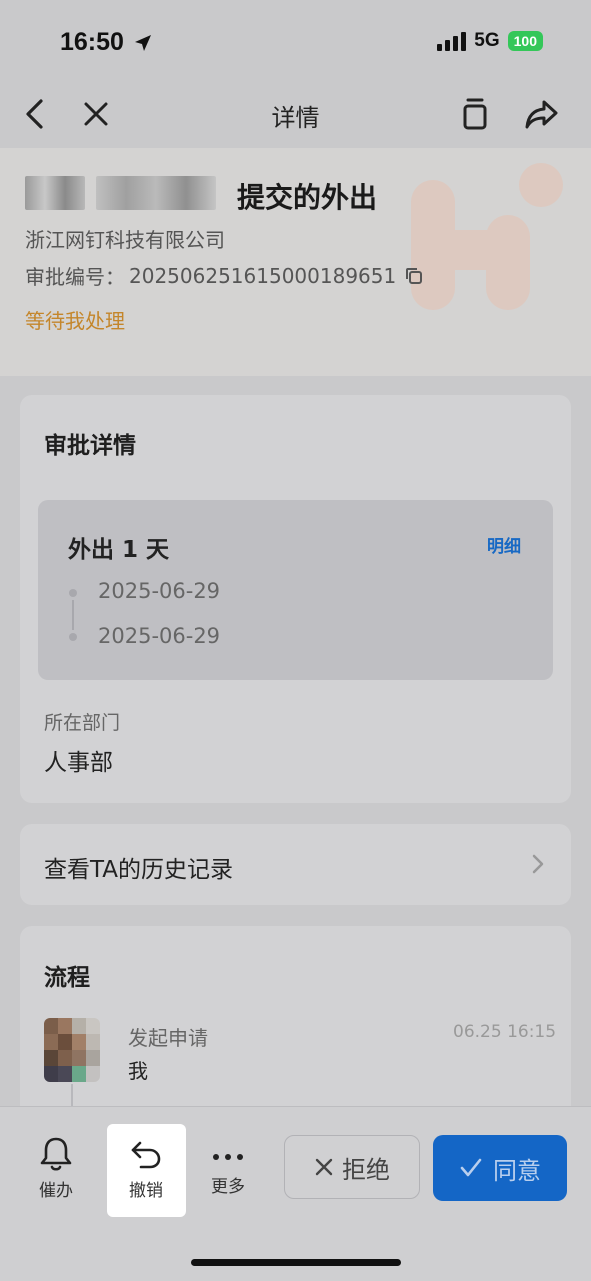 Image resolution: width=591 pixels, height=1281 pixels. Describe the element at coordinates (505, 1032) in the screenshot. I see `flow-time: 06.25 16:15` at that location.